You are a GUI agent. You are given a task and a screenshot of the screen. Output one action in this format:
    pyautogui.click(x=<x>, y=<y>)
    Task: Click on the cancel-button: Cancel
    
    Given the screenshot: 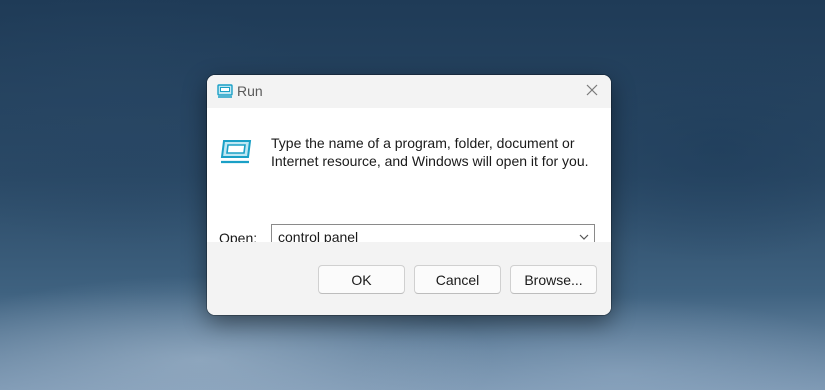 What is the action you would take?
    pyautogui.click(x=457, y=279)
    